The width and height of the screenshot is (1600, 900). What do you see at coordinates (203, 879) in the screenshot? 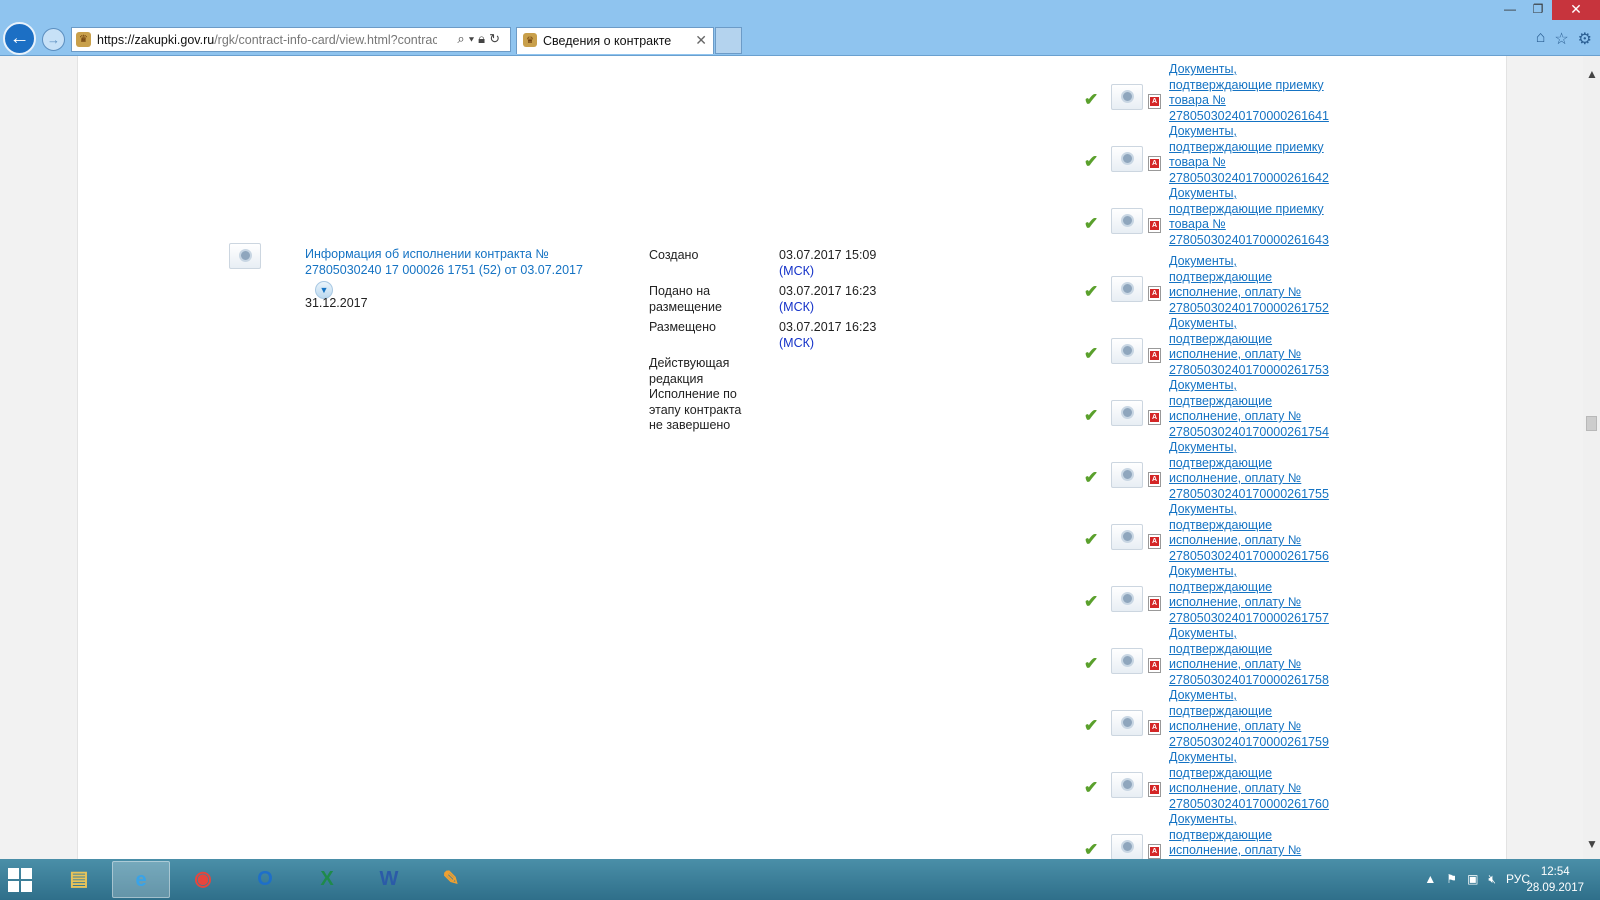
I see `chrome-icon: ◉` at bounding box center [203, 879].